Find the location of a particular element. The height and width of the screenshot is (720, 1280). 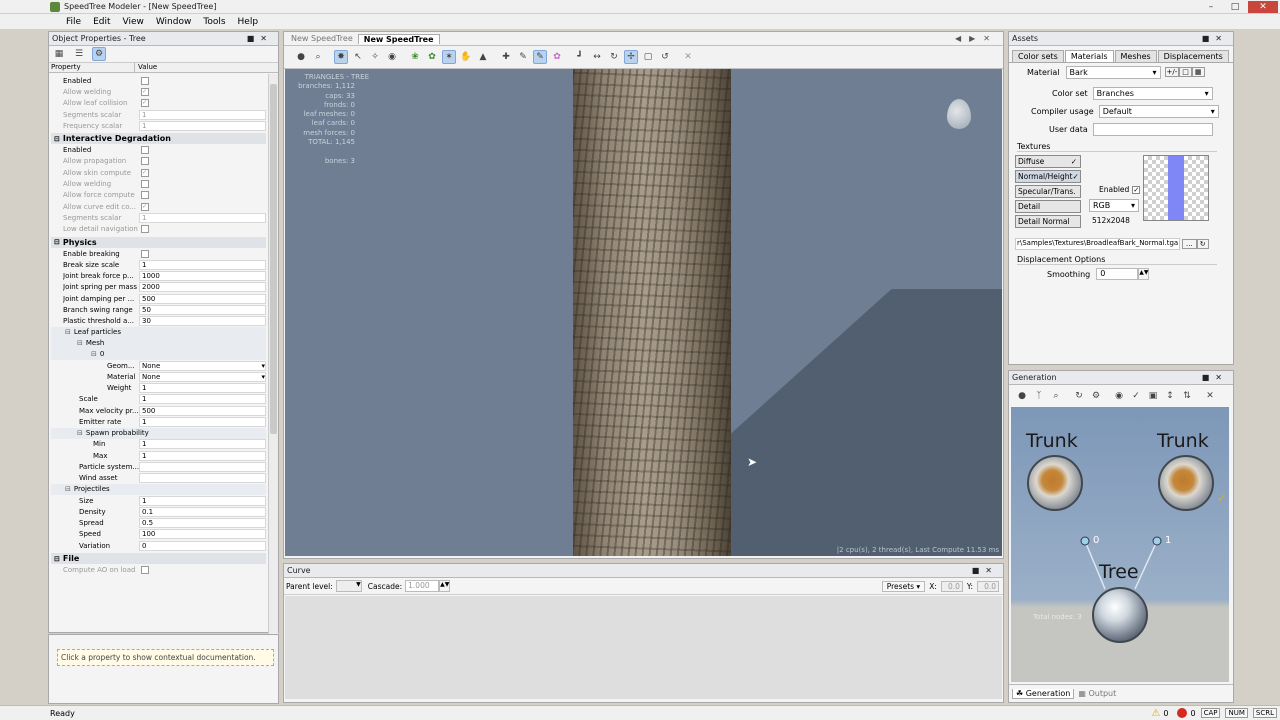

gen-settings-icon: ⚙ is located at coordinates (1096, 396).